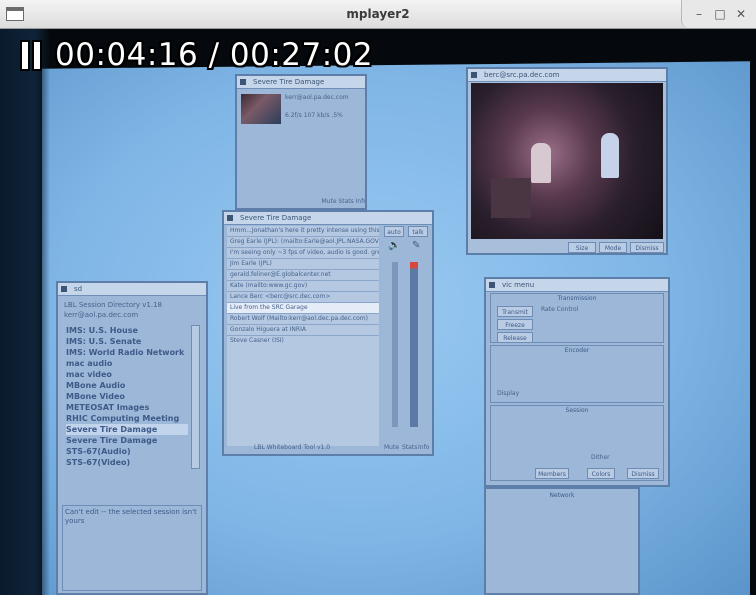  Describe the element at coordinates (577, 285) in the screenshot. I see `window-title: vic menu` at that location.